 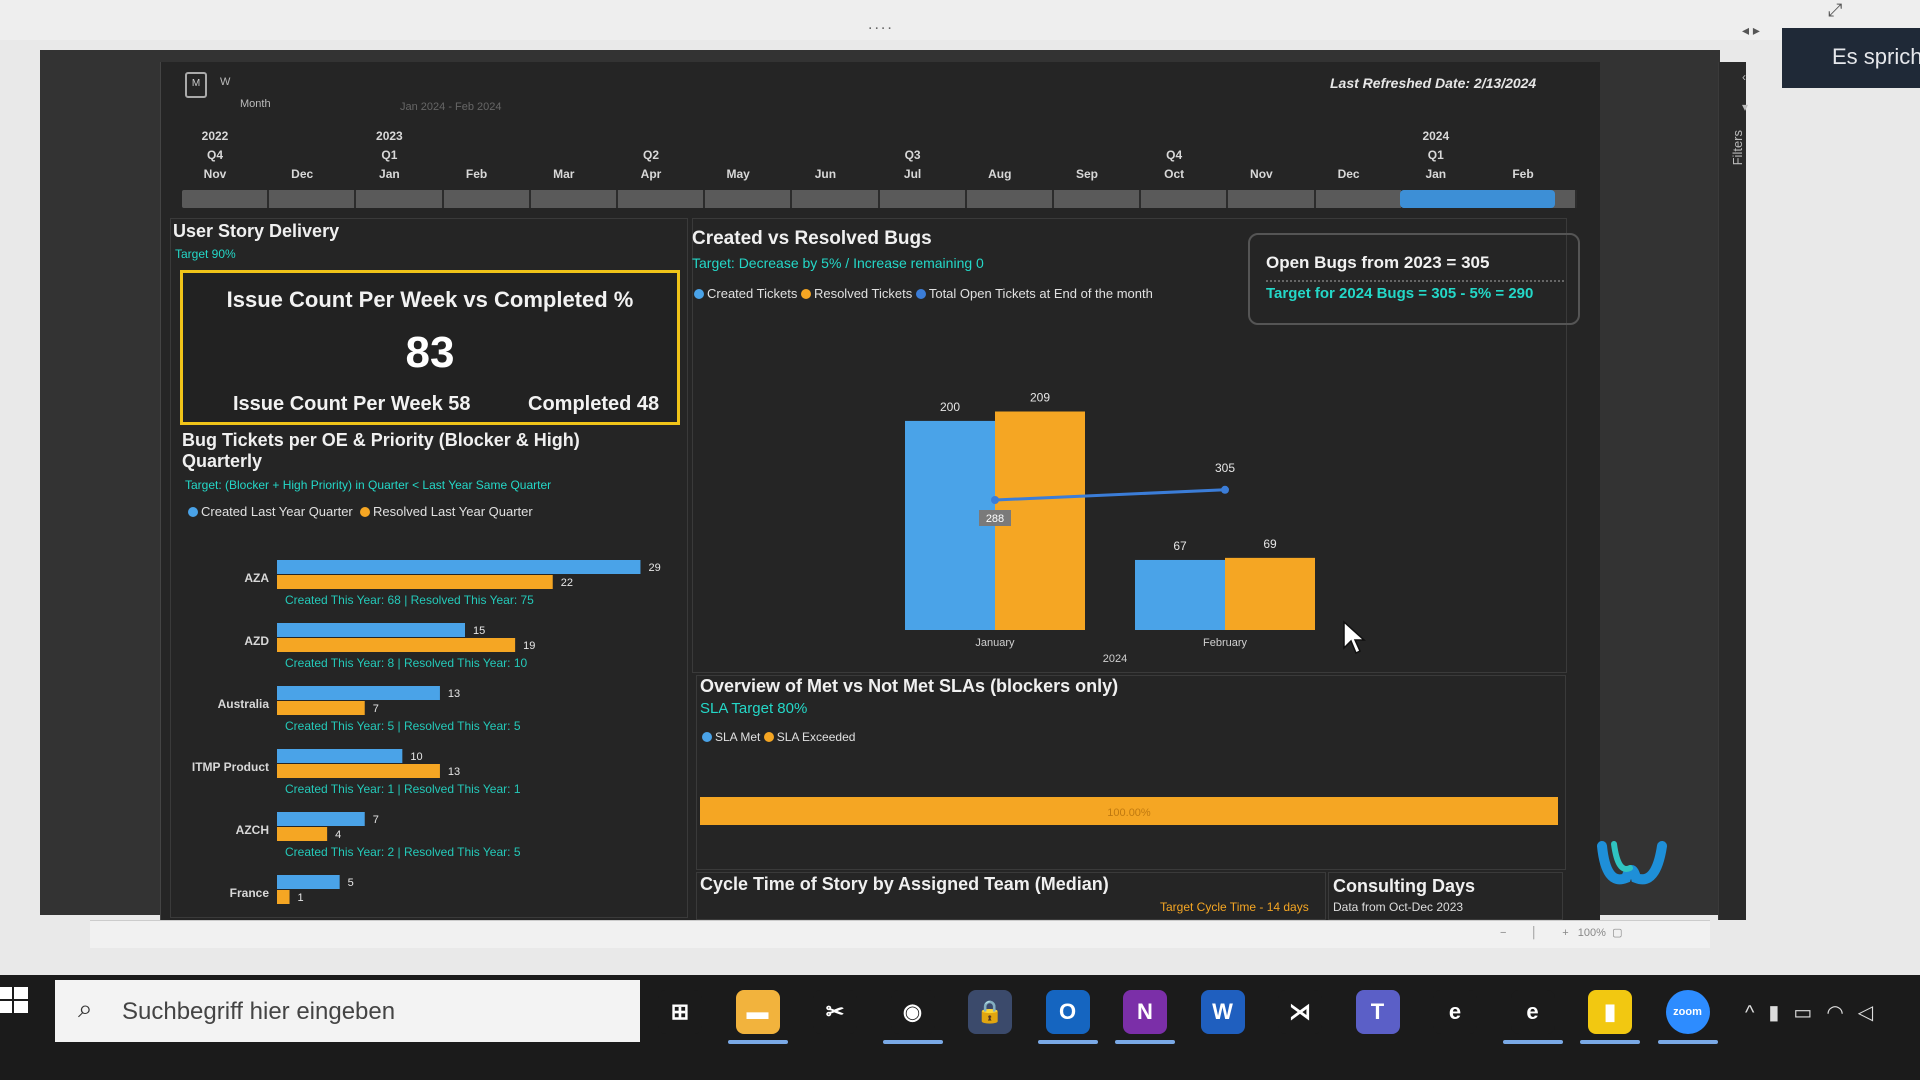 I want to click on volume-icon: ◁, so click(x=1872, y=1013).